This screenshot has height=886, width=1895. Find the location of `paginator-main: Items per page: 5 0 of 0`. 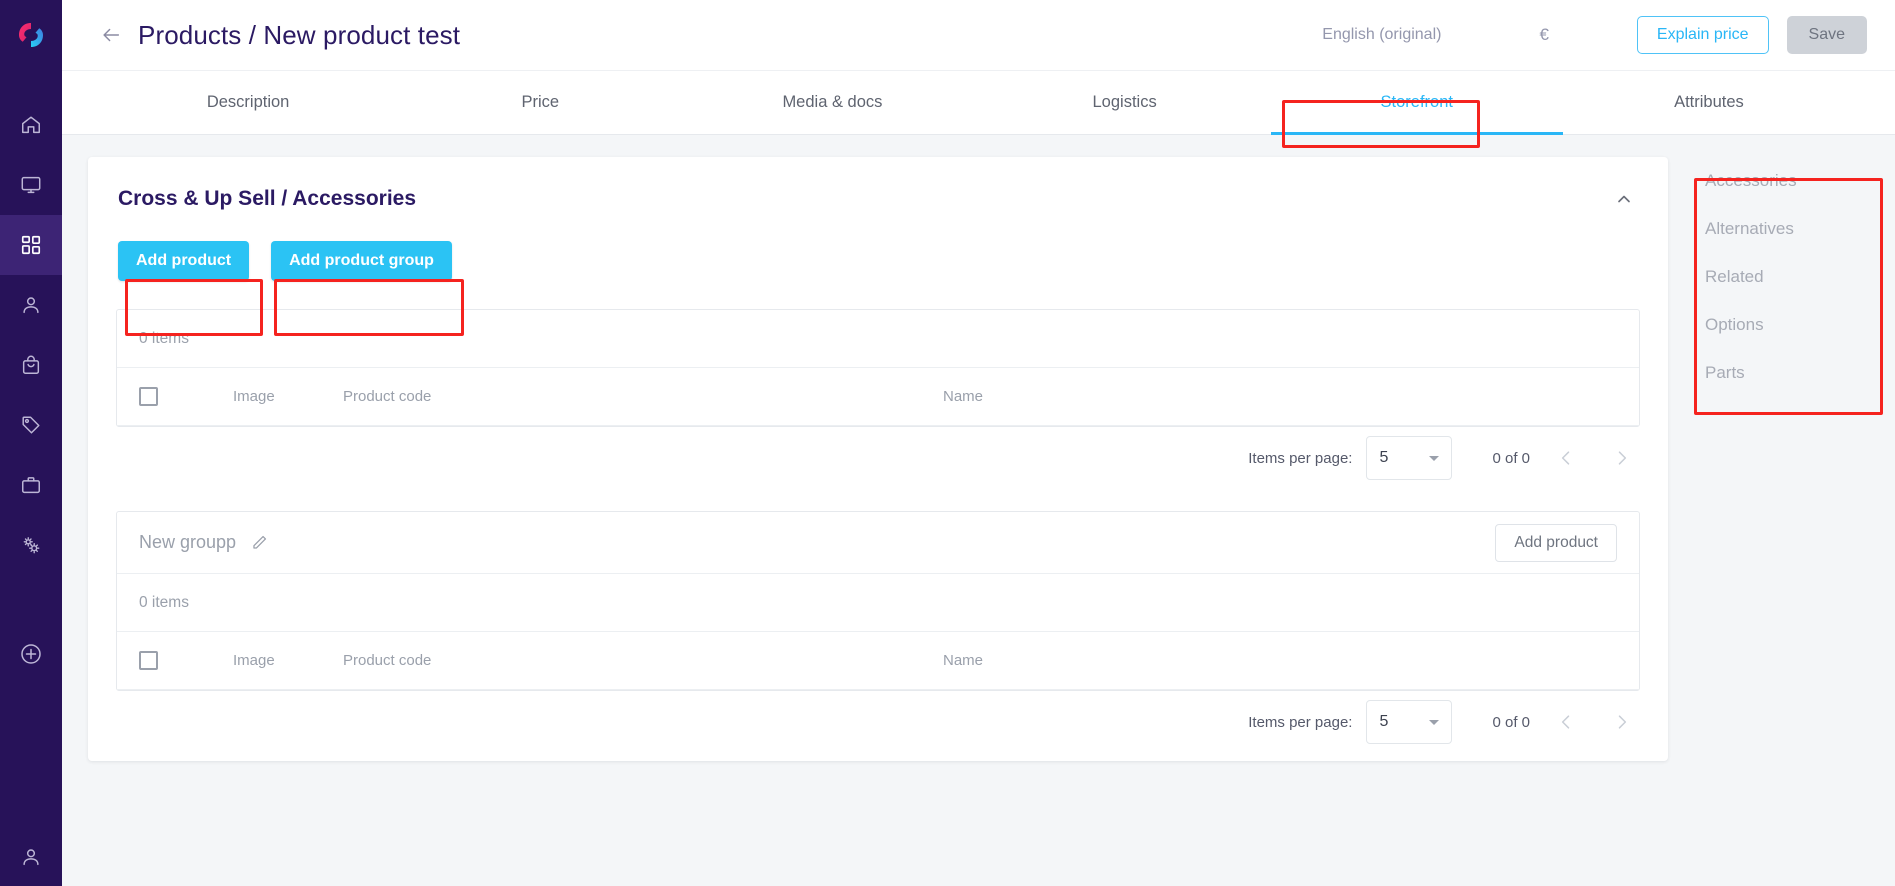

paginator-main: Items per page: 5 0 of 0 is located at coordinates (878, 458).